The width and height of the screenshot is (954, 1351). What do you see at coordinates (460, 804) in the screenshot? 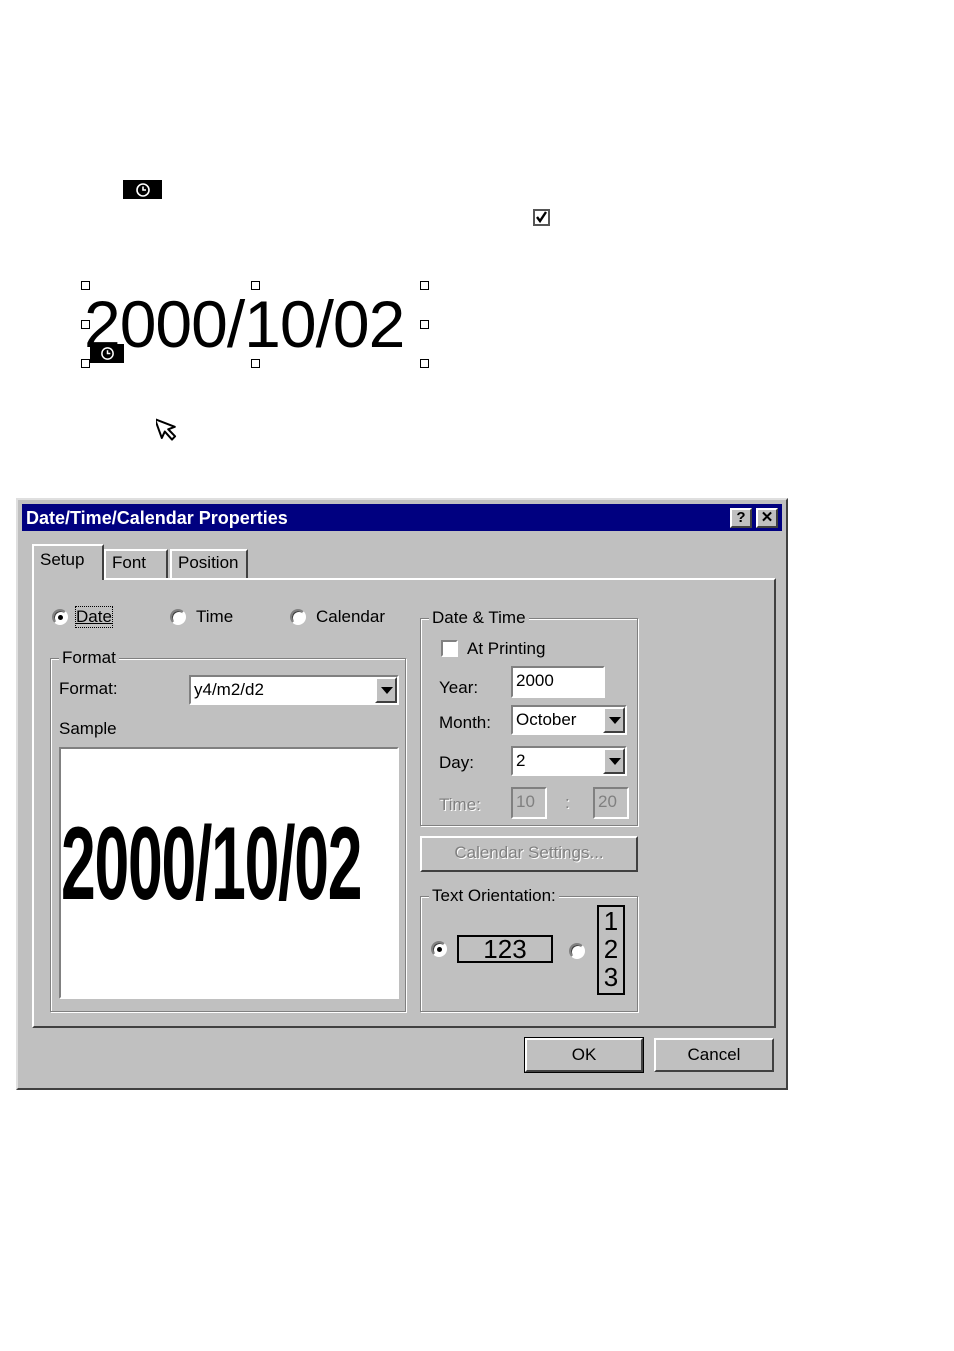
I see `time-label: Time:` at bounding box center [460, 804].